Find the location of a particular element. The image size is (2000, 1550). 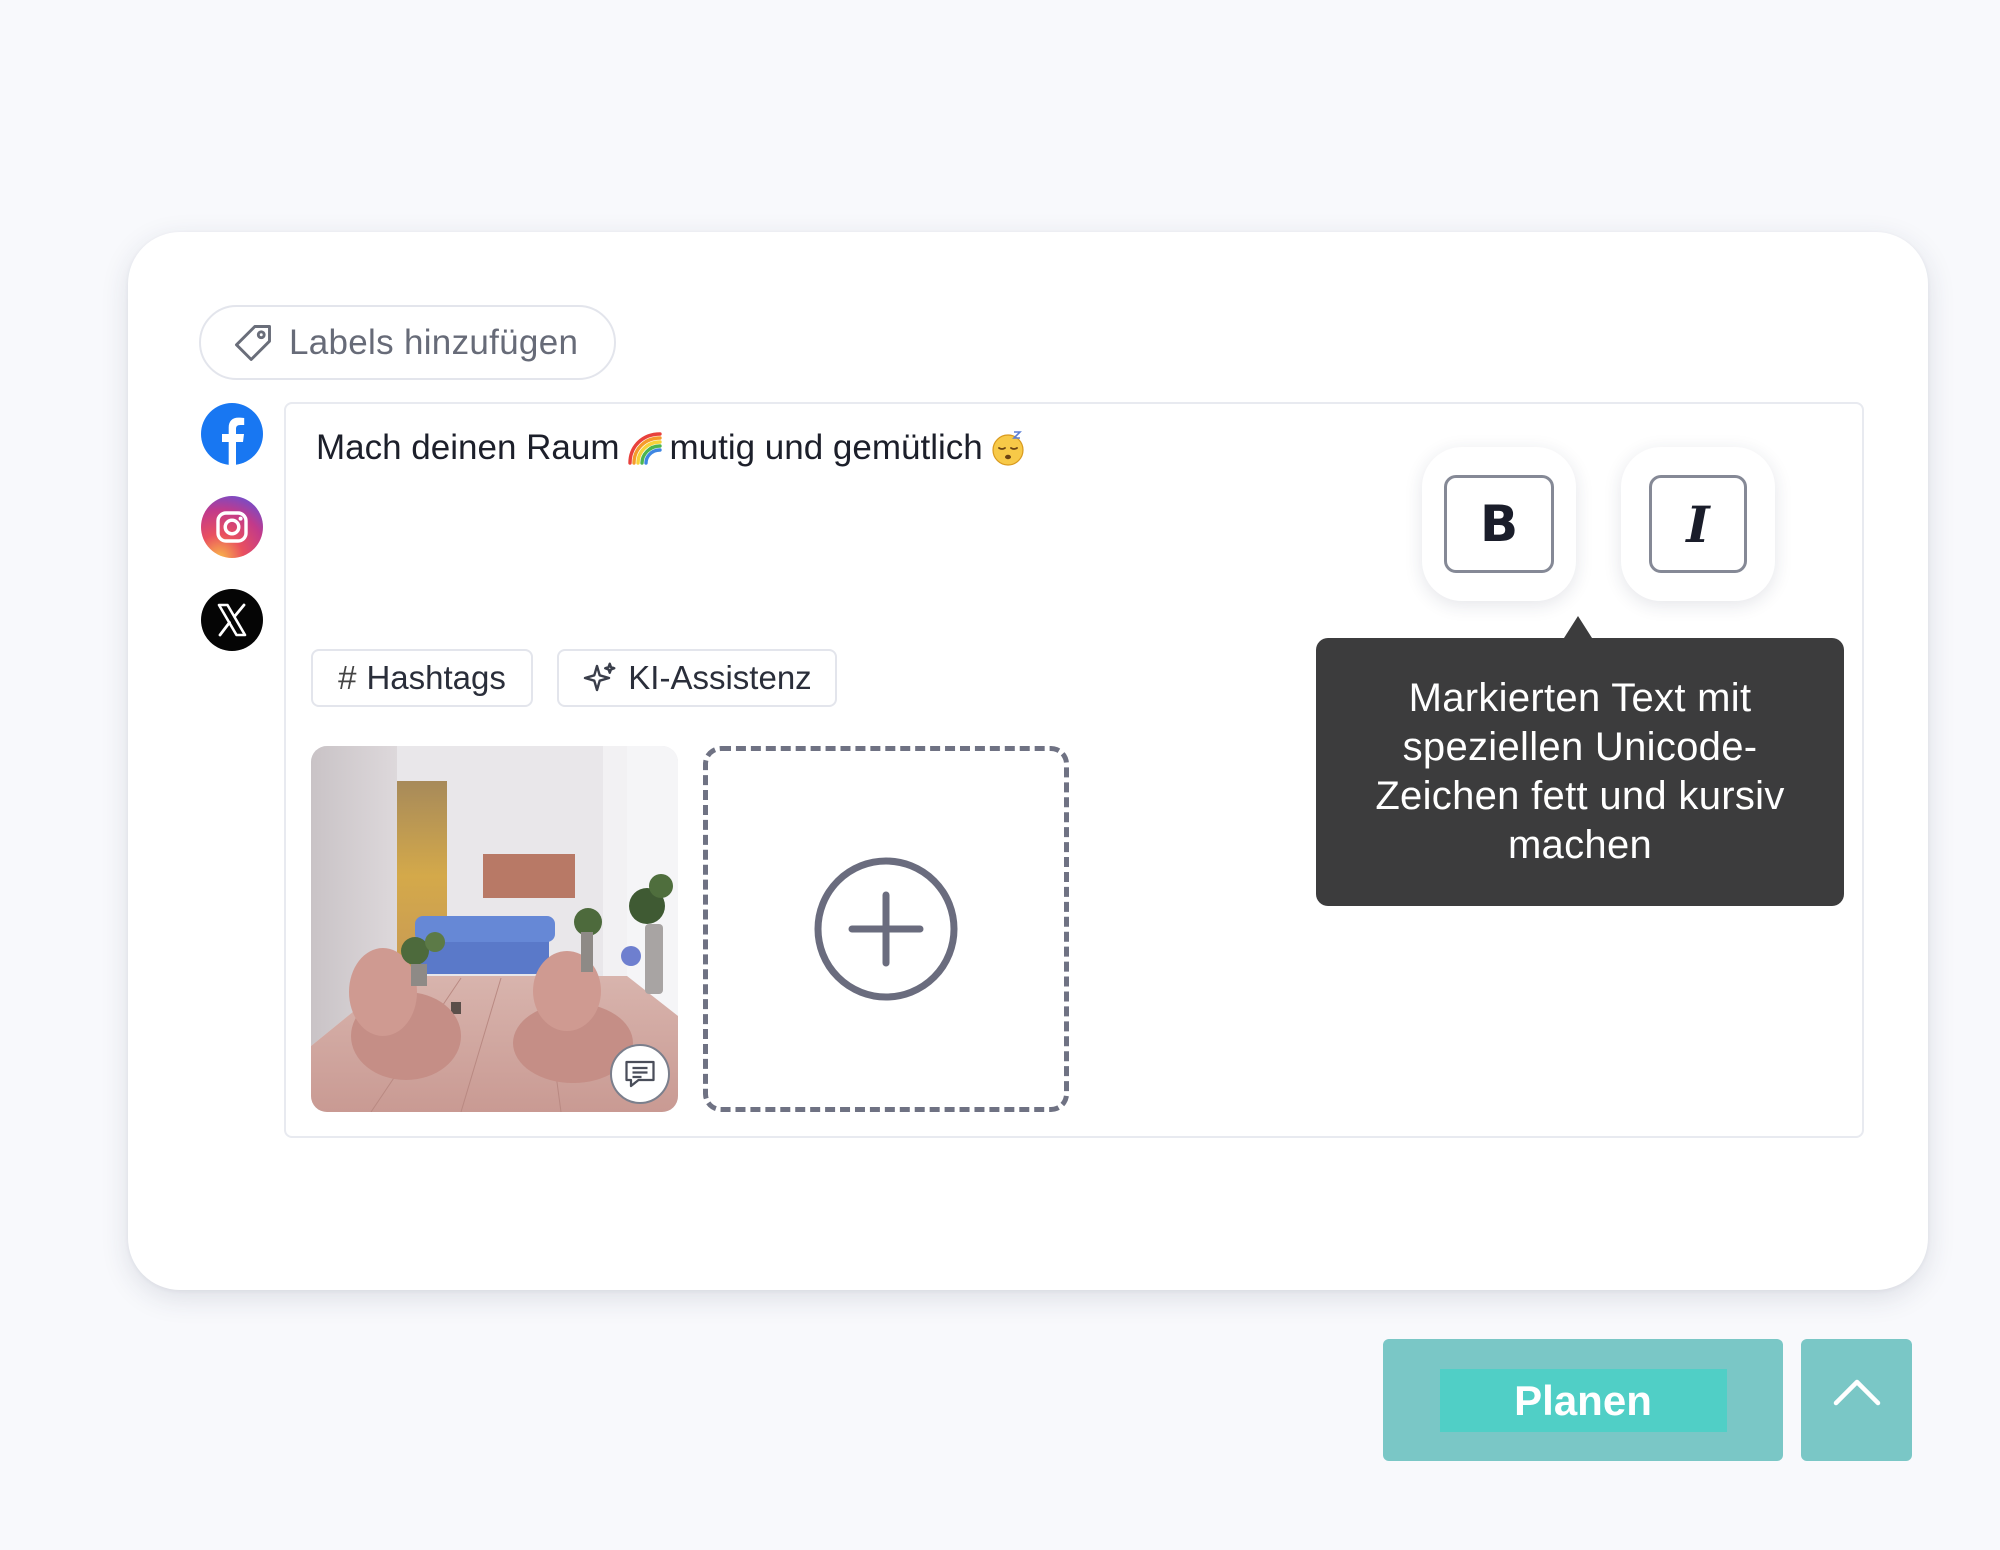

bold-button-wrapper: B is located at coordinates (1499, 524).